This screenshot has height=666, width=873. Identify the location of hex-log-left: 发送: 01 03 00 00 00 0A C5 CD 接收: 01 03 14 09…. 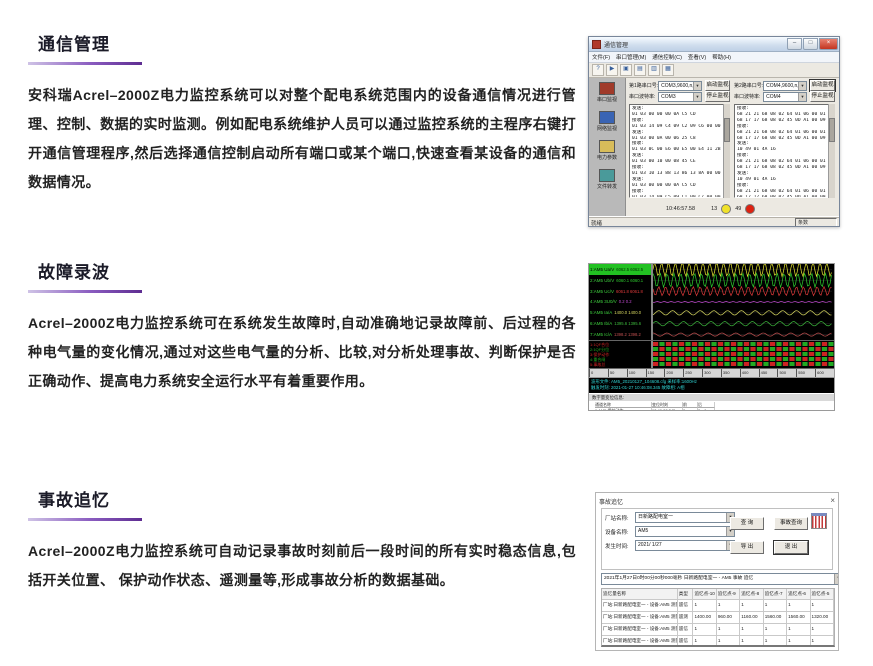
(679, 151).